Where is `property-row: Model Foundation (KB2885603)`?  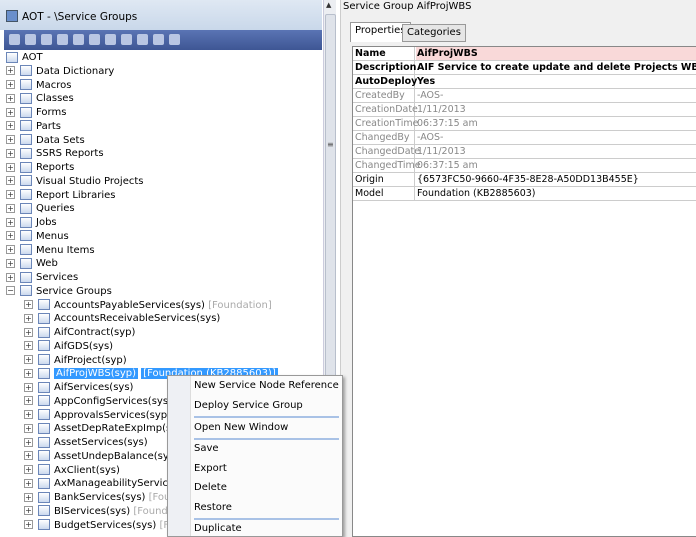 property-row: Model Foundation (KB2885603) is located at coordinates (524, 194).